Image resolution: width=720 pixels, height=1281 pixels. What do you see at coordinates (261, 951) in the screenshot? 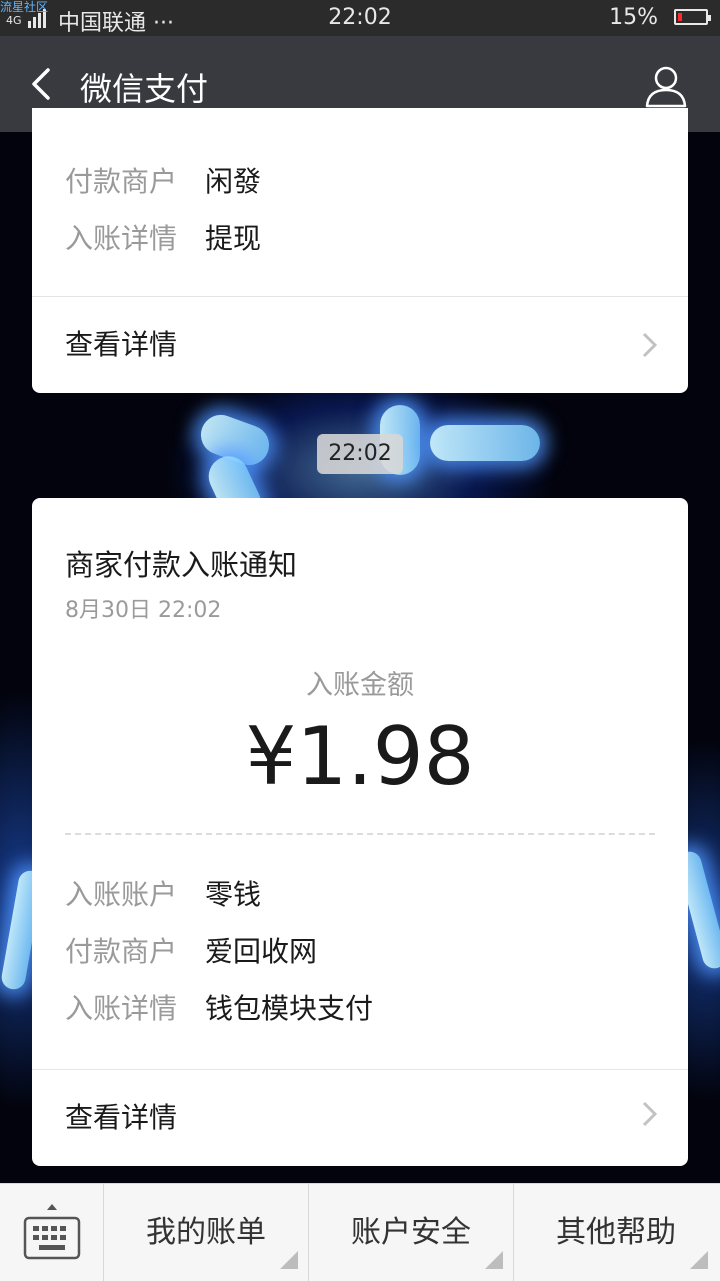
I see `row-value: 爱回收网` at bounding box center [261, 951].